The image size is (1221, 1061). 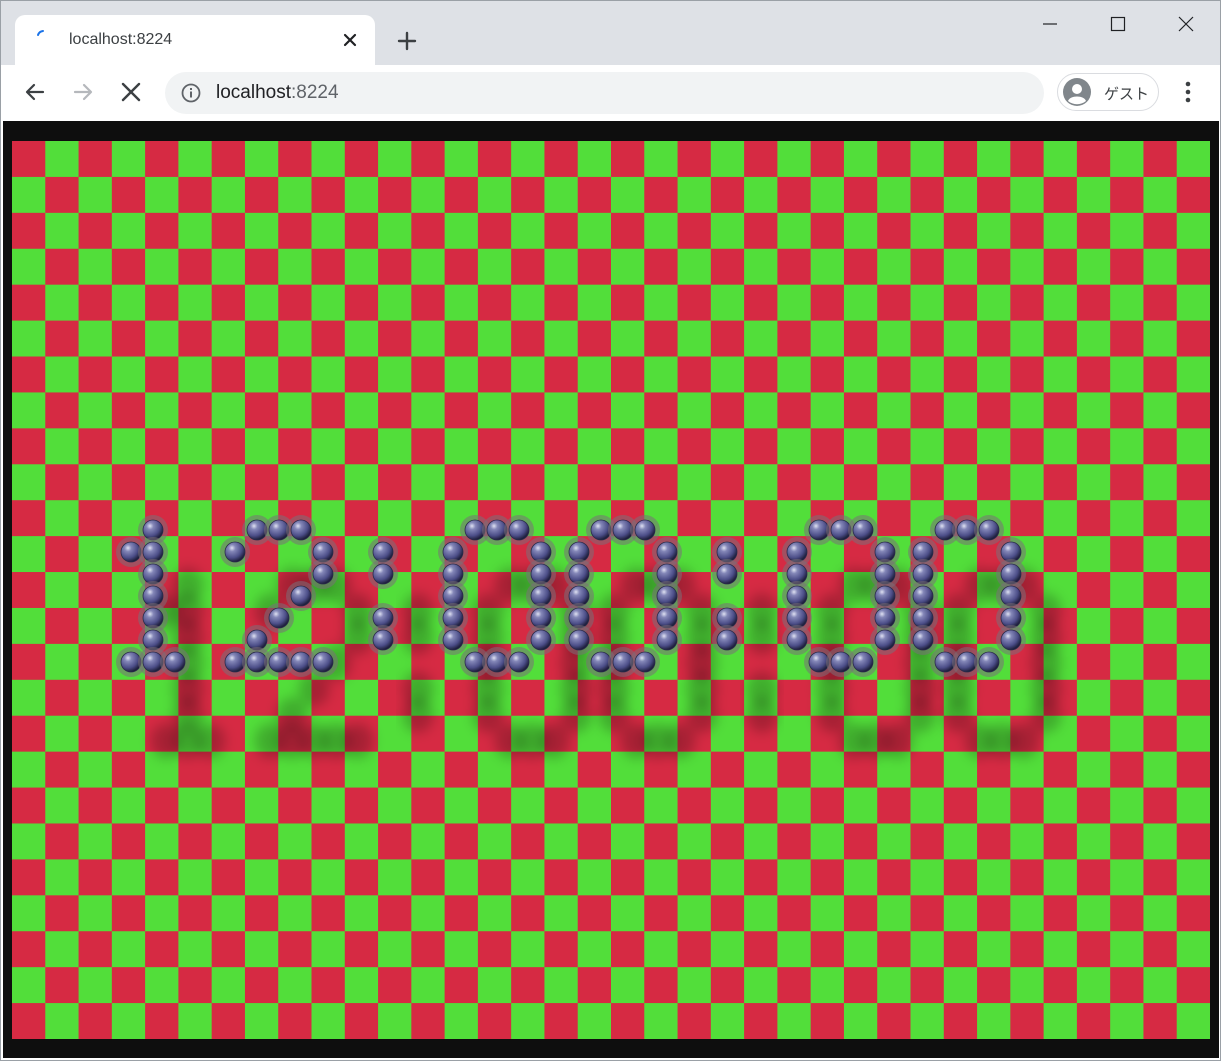 I want to click on browser-menu-button, so click(x=1188, y=92).